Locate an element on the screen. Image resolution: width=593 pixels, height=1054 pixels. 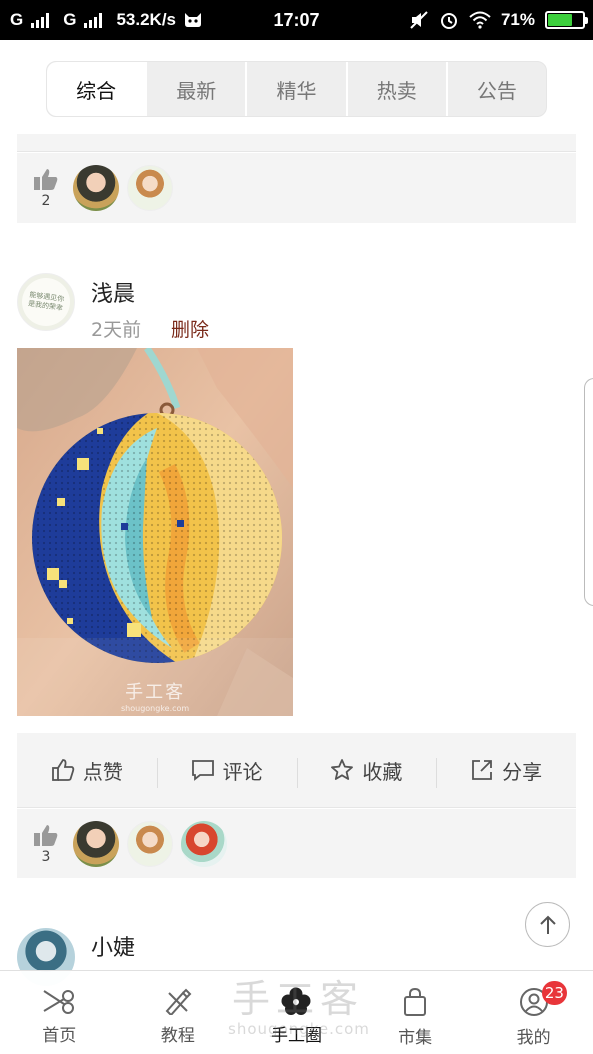
battery-percent: 71% is located at coordinates (517, 19).